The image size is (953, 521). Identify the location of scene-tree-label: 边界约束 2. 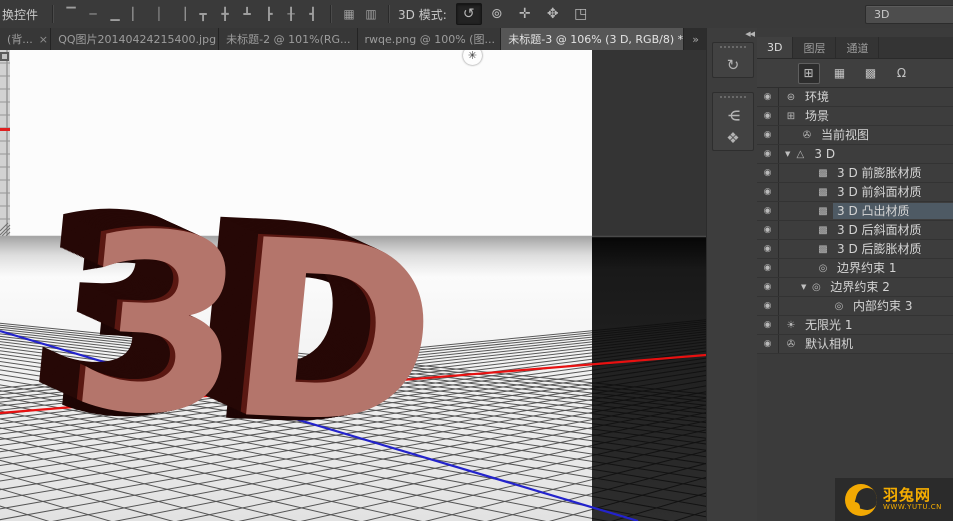
(860, 287).